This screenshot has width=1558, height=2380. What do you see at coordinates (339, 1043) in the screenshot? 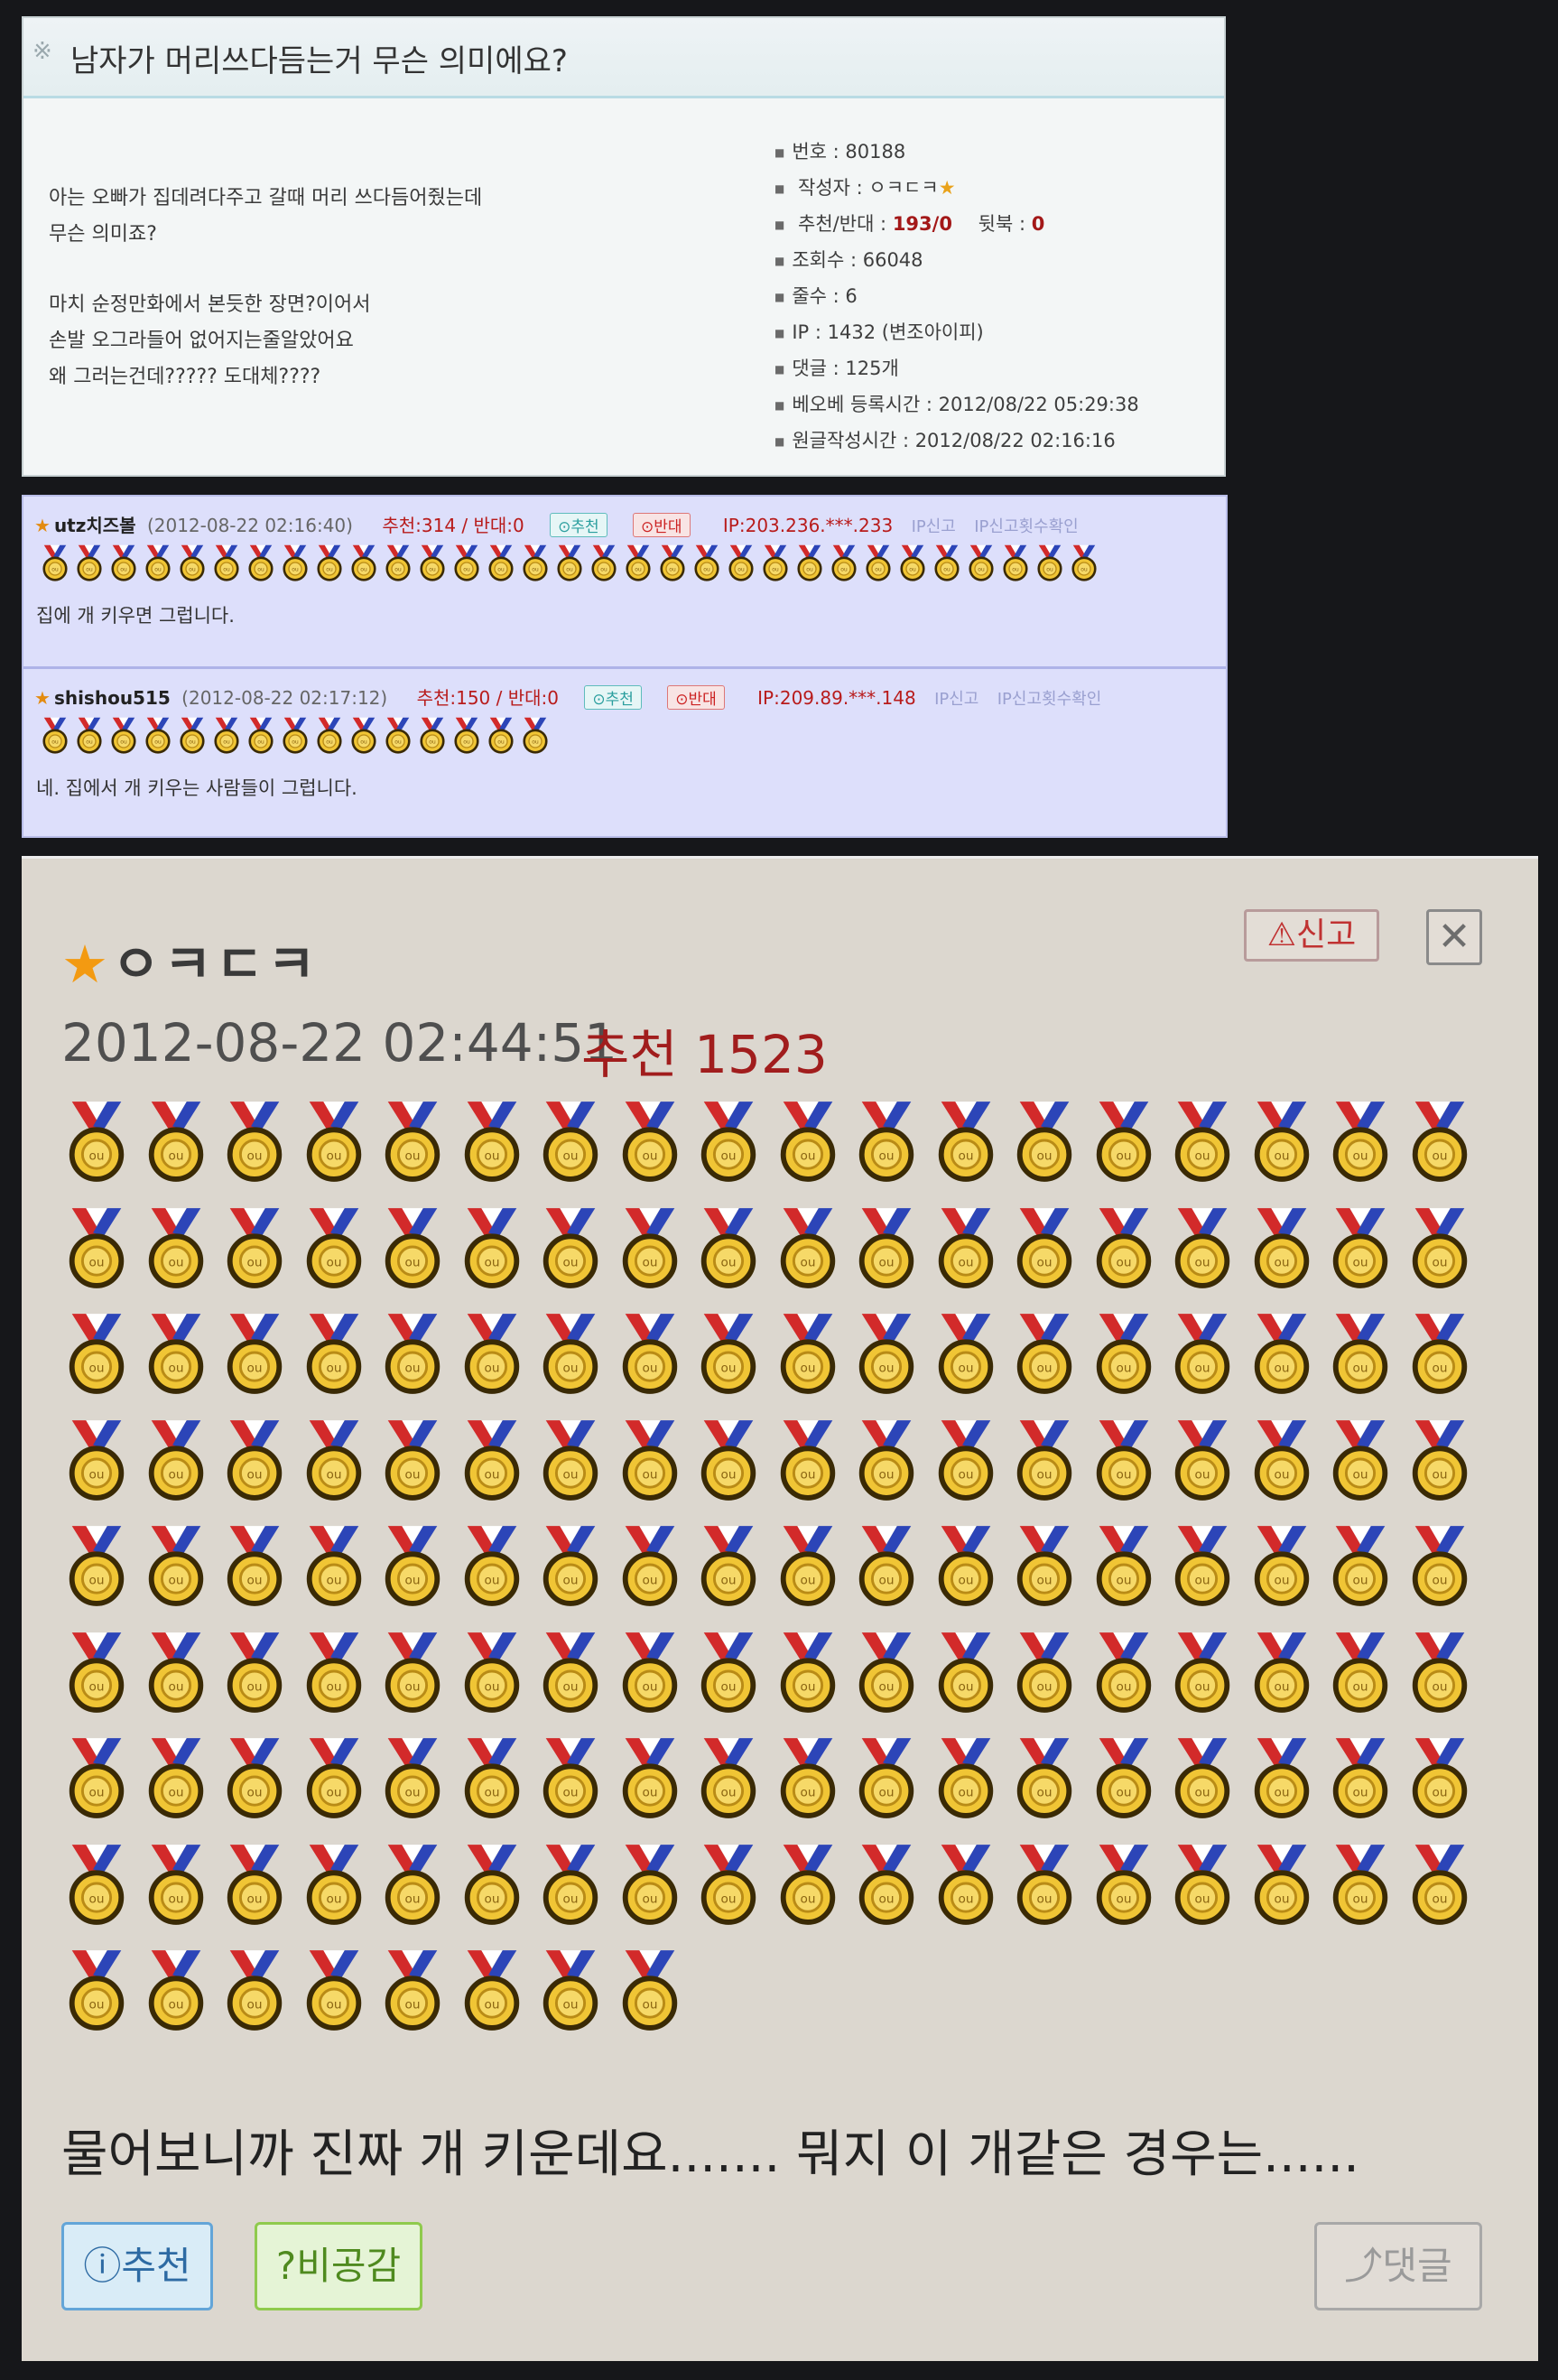
I see `comment-datetime: 2012-08-22 02:44:51` at bounding box center [339, 1043].